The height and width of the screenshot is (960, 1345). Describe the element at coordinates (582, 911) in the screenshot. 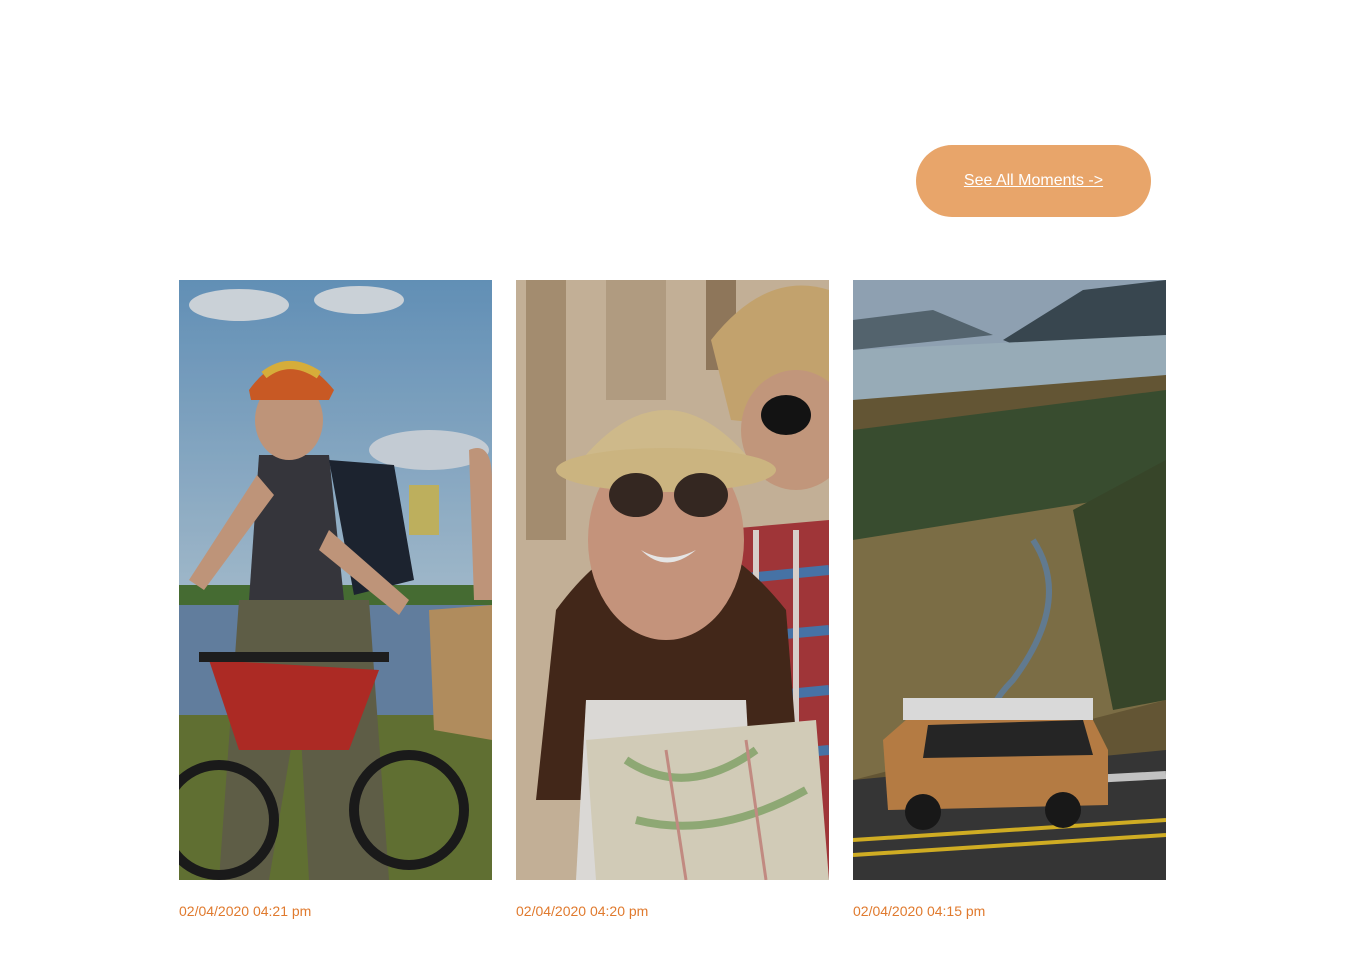

I see `moment-timestamp: 02/04/2020 04:20 pm` at that location.